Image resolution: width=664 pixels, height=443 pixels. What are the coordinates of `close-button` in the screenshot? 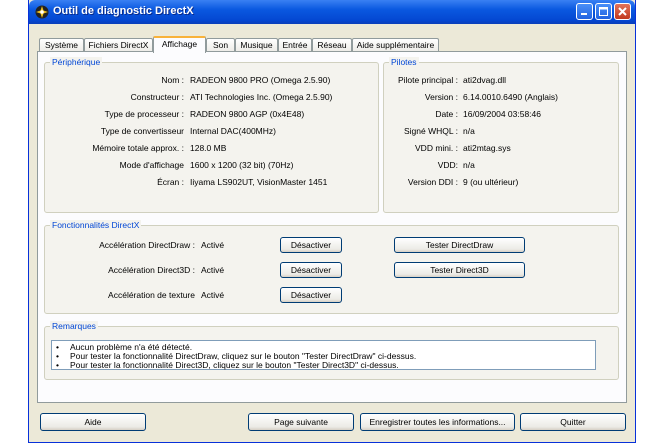 It's located at (622, 11).